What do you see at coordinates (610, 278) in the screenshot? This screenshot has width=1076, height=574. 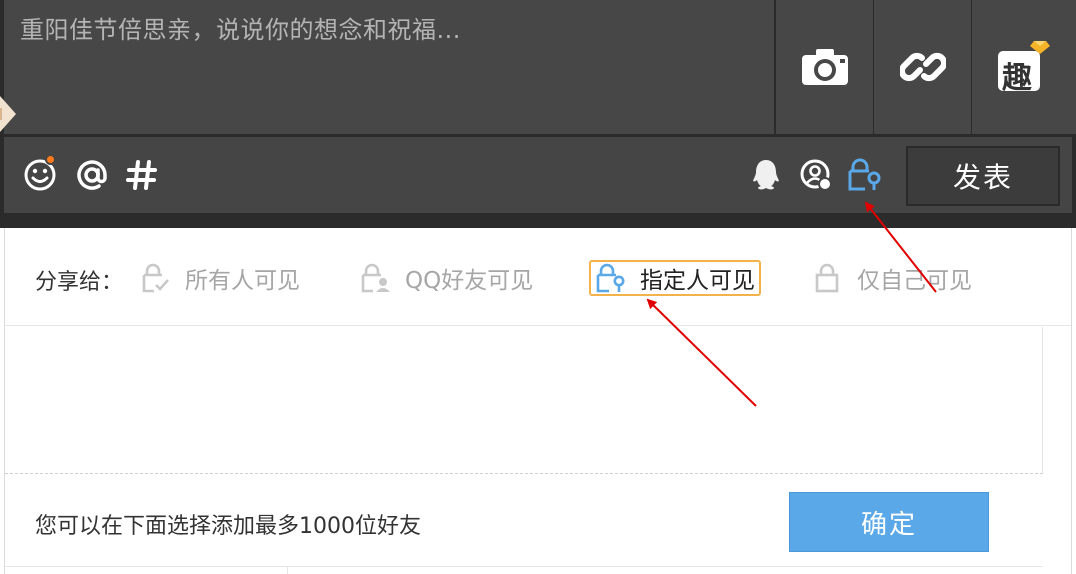 I see `specified-lock-icon` at bounding box center [610, 278].